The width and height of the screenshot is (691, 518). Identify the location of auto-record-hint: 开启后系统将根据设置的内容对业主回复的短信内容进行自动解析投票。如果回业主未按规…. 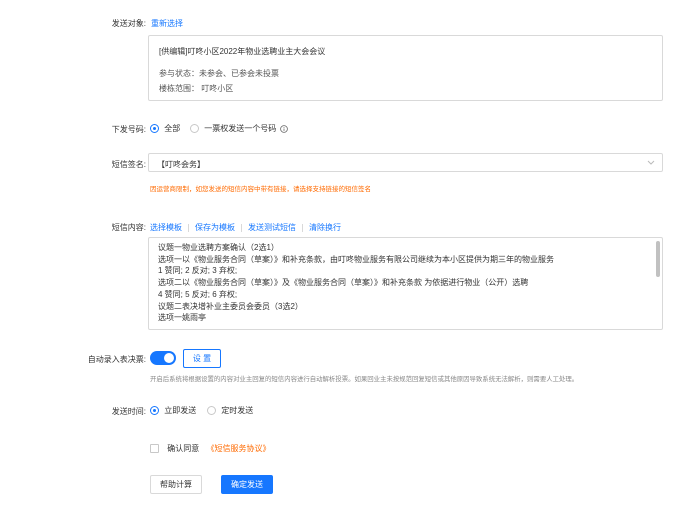
(364, 379).